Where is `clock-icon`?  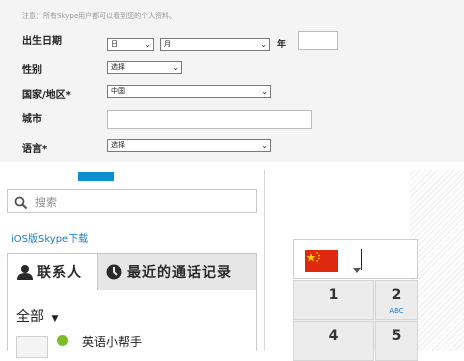
clock-icon is located at coordinates (114, 272).